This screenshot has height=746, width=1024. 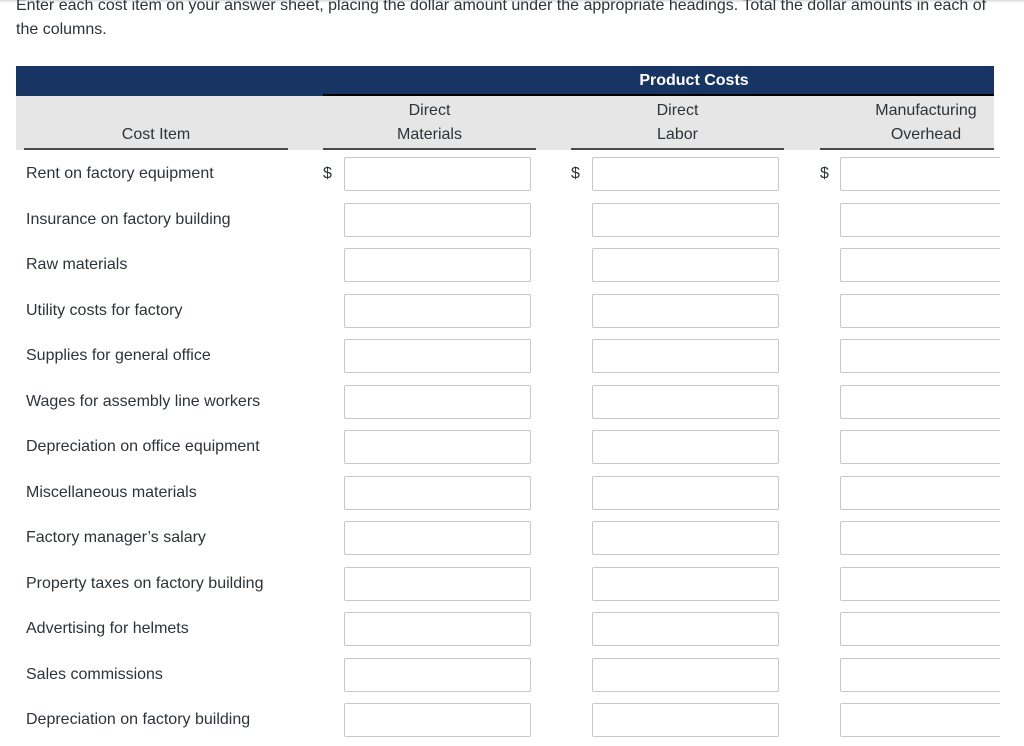 I want to click on table-row: Miscellaneous materials, so click(x=508, y=496).